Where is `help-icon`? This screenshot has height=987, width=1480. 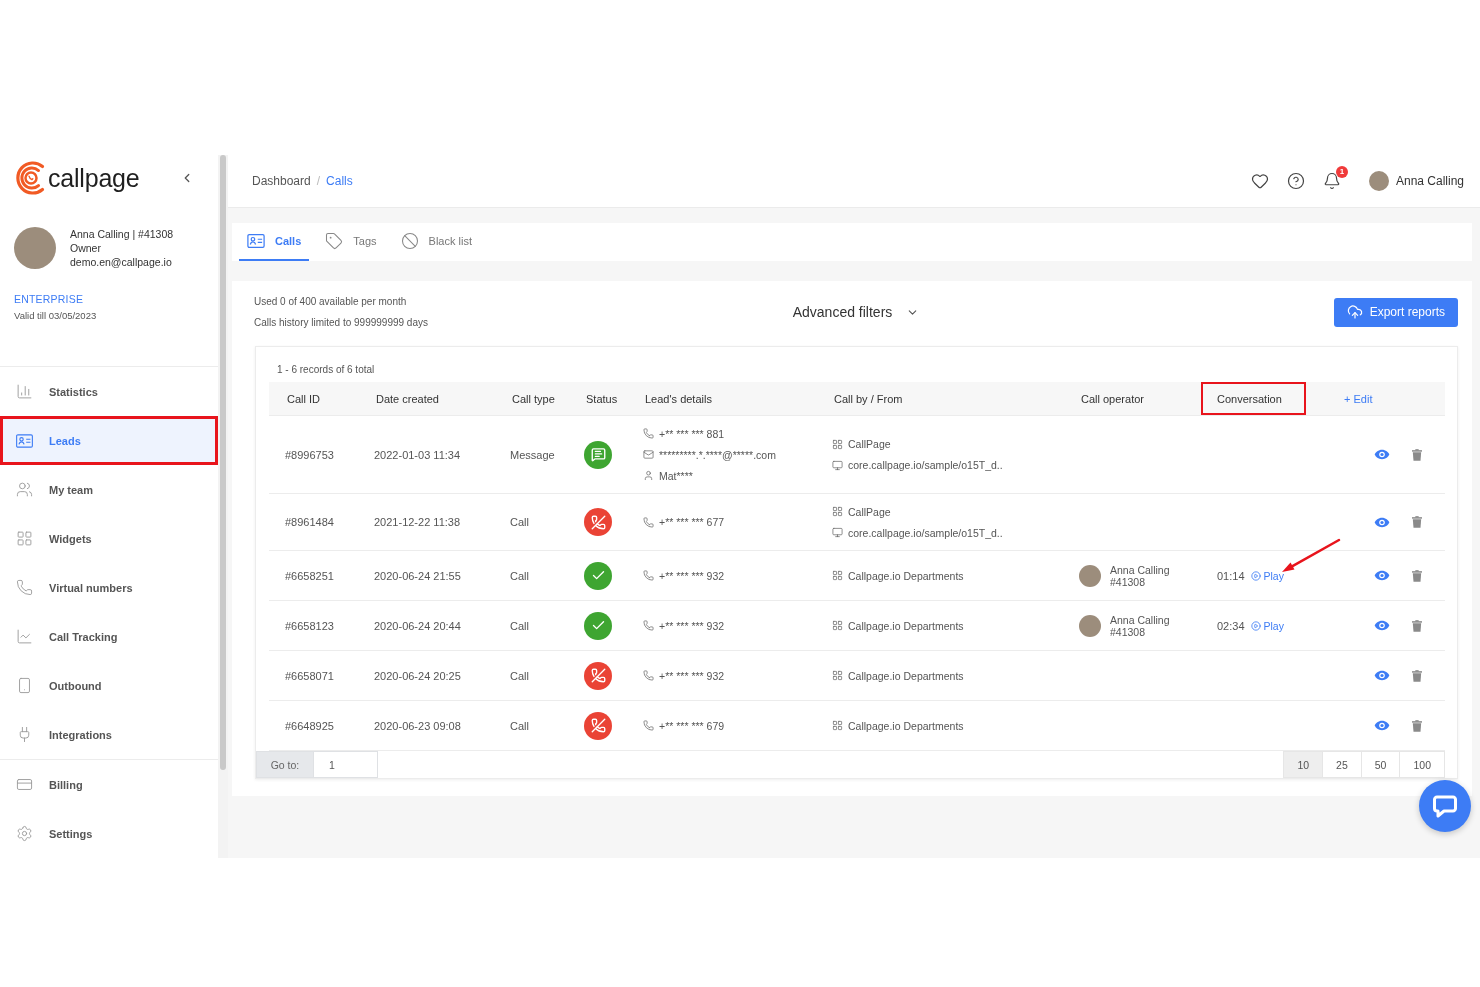
help-icon is located at coordinates (1295, 181).